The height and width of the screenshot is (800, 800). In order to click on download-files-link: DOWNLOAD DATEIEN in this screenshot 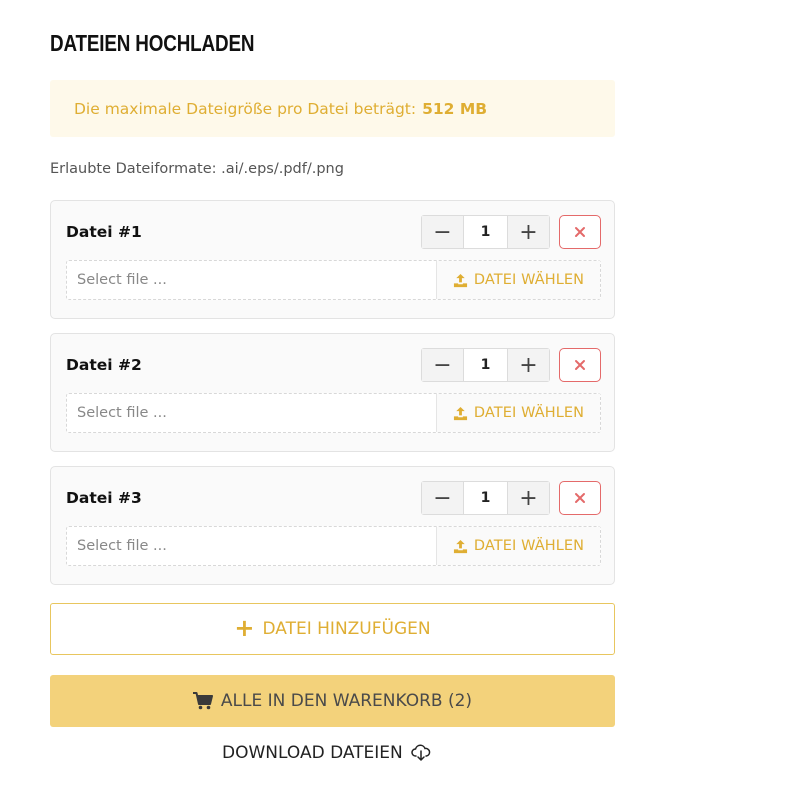, I will do `click(326, 753)`.